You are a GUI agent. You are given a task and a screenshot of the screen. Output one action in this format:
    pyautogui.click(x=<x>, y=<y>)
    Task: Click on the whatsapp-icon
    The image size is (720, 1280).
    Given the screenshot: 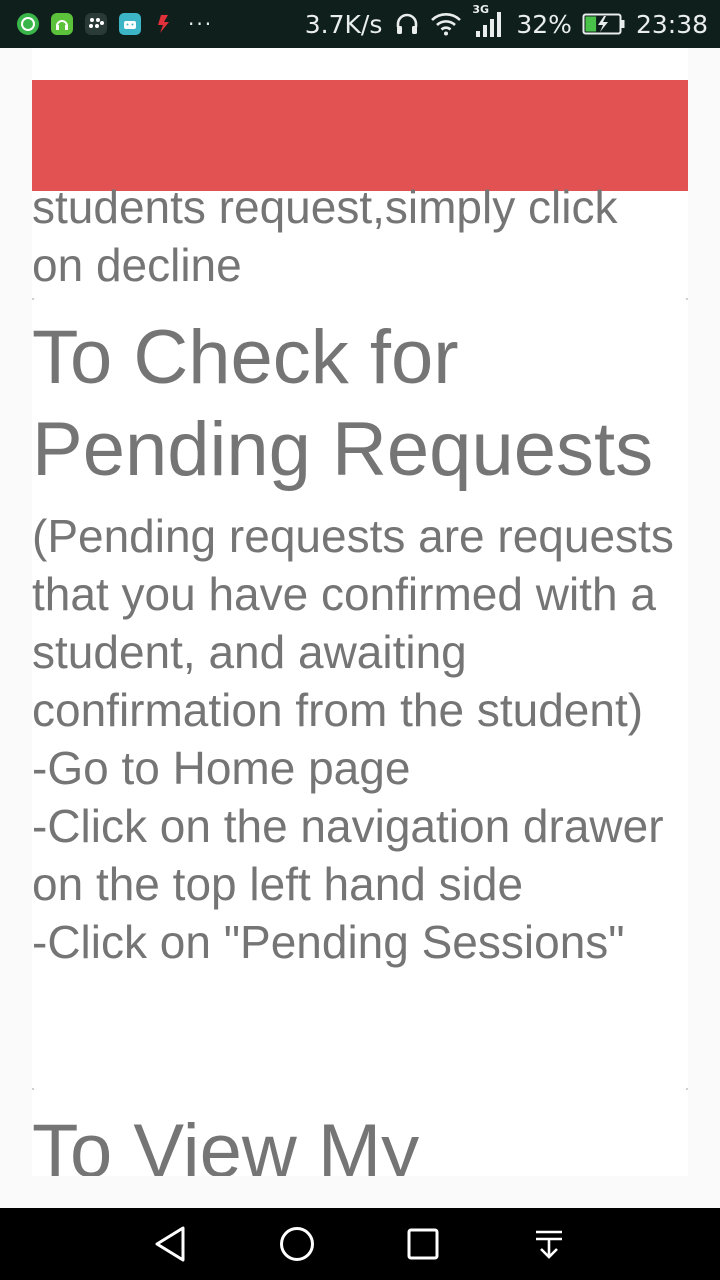 What is the action you would take?
    pyautogui.click(x=28, y=24)
    